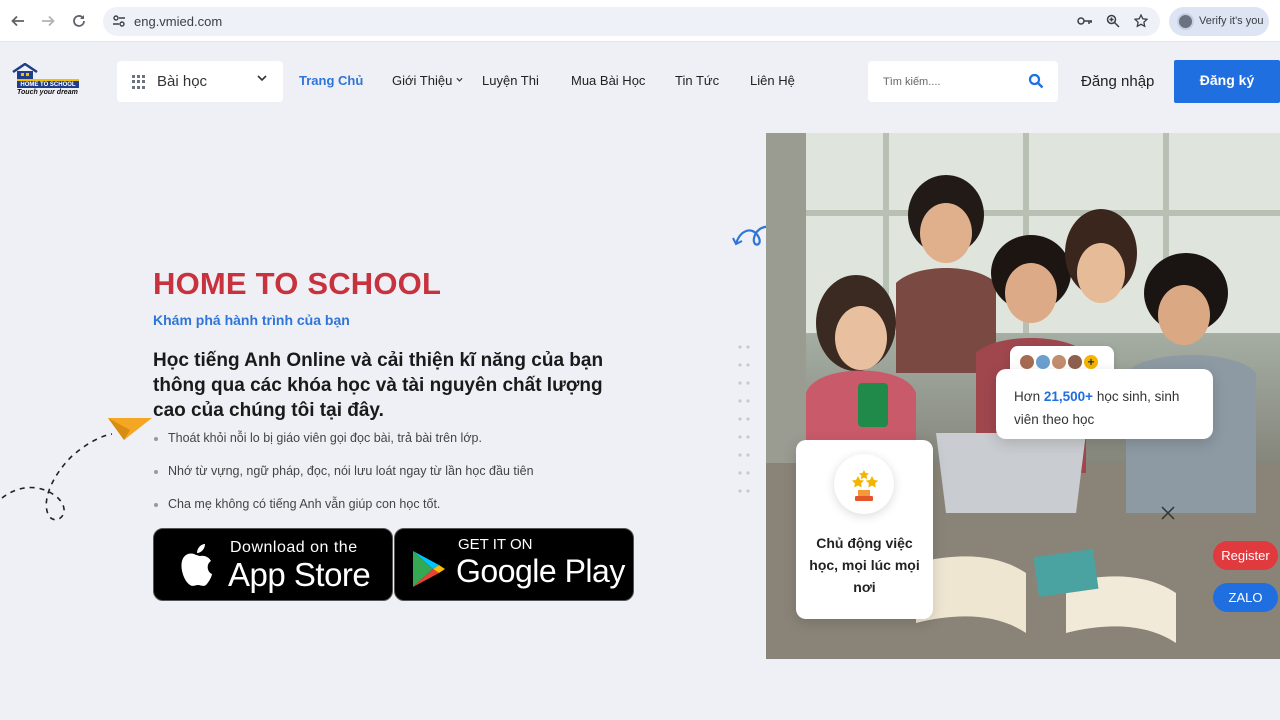  What do you see at coordinates (864, 565) in the screenshot?
I see `flexible-learning-text: Chủ động việc học, mọi lúc mọi nơi` at bounding box center [864, 565].